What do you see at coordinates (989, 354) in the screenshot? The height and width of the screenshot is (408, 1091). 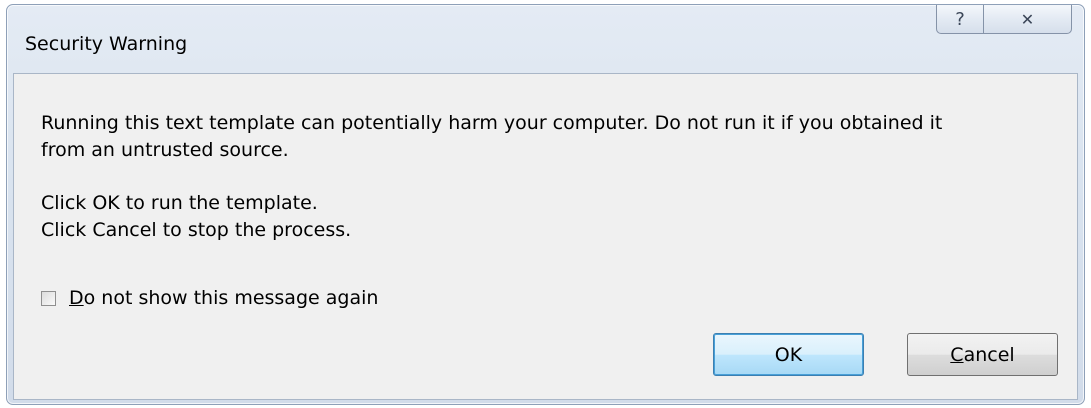 I see `label-text: ancel` at bounding box center [989, 354].